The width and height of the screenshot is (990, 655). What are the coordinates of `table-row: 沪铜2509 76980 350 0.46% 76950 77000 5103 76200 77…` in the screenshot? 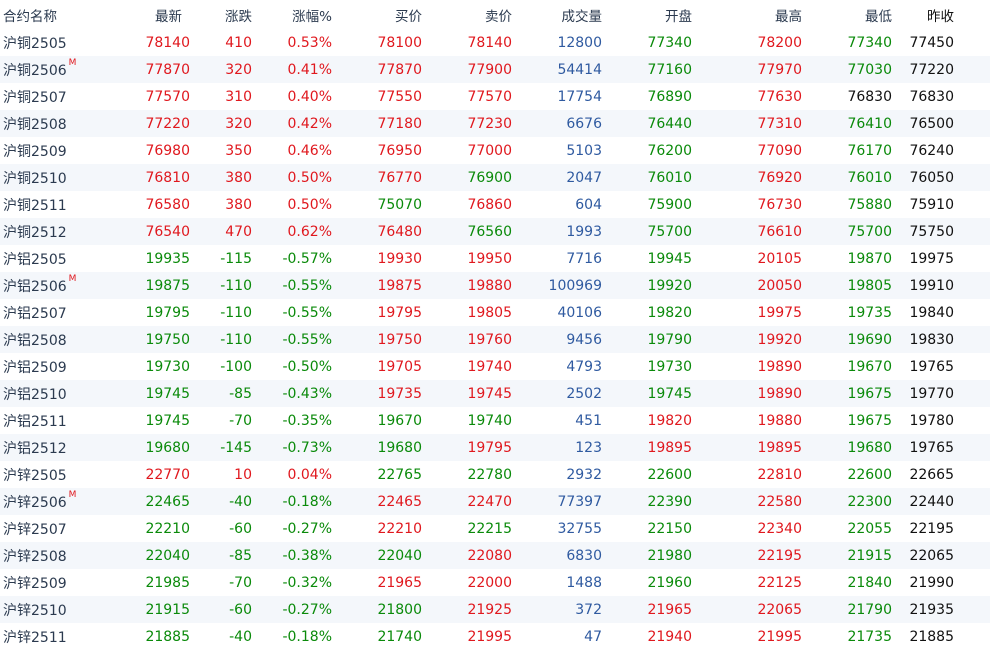 It's located at (495, 150).